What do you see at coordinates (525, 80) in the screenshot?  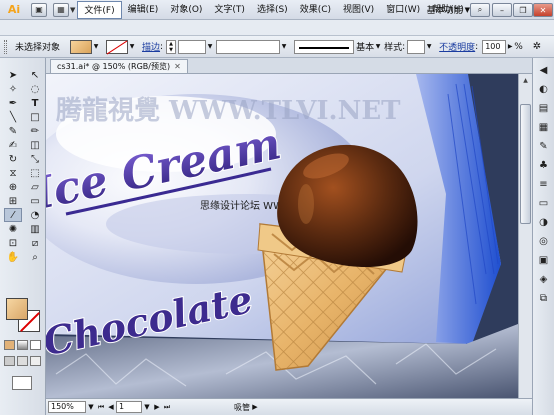 I see `scroll-up-icon: ▲` at bounding box center [525, 80].